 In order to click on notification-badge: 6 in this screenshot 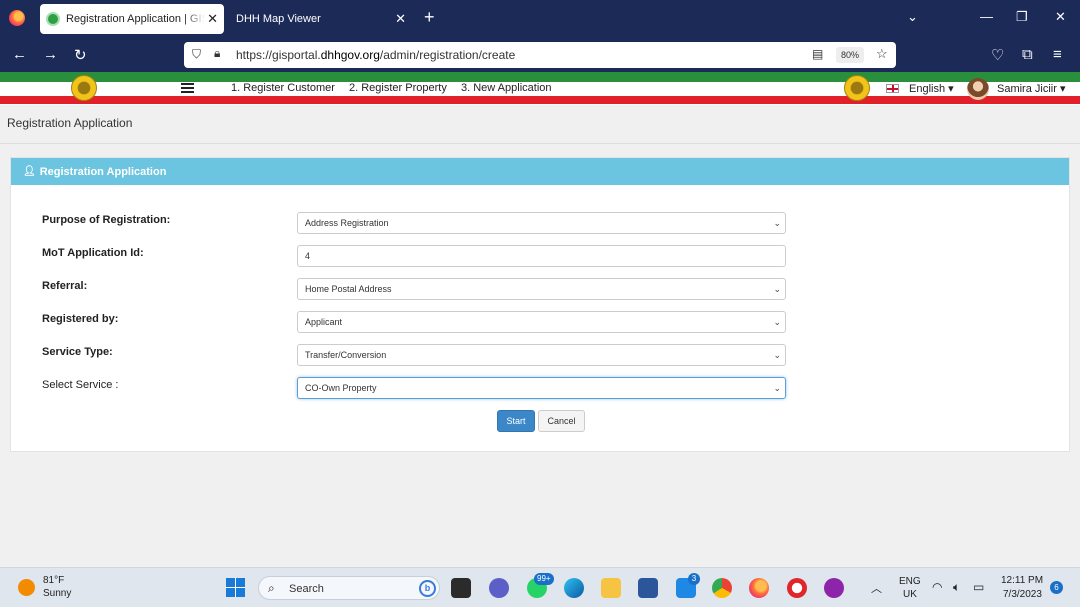, I will do `click(1056, 587)`.